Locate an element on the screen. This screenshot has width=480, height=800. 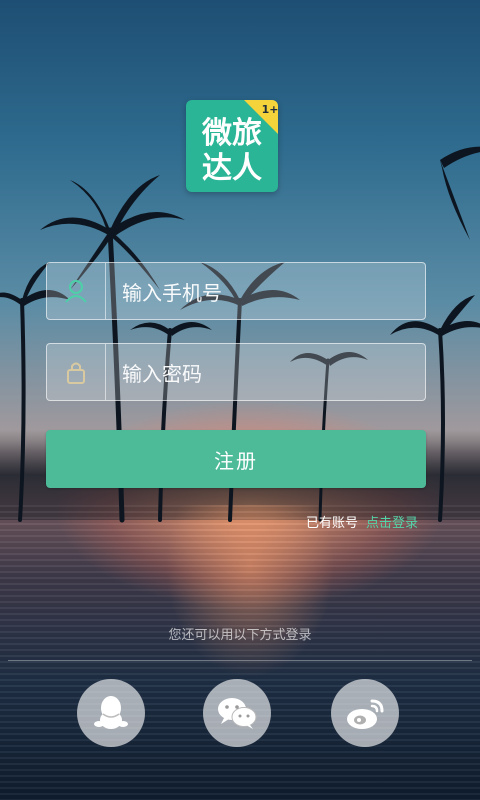
login-link: 点击登录 is located at coordinates (392, 523).